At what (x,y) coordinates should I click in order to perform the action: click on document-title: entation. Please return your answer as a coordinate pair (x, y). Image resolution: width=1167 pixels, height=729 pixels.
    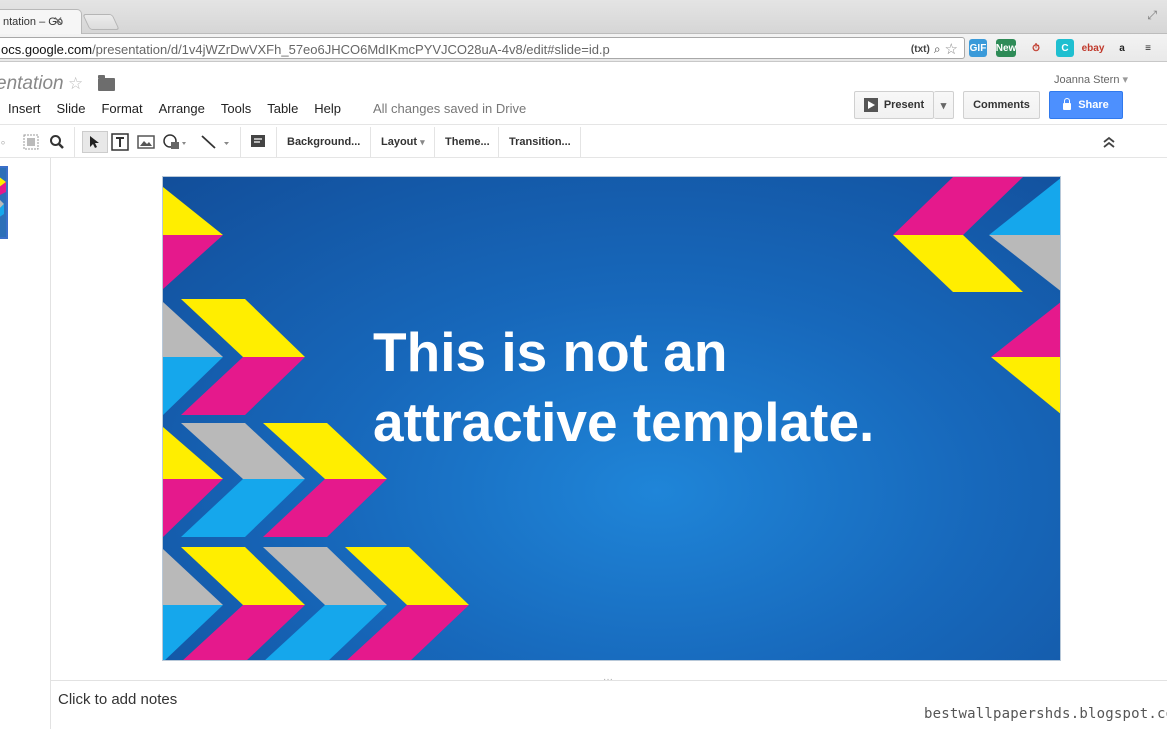
    Looking at the image, I should click on (32, 84).